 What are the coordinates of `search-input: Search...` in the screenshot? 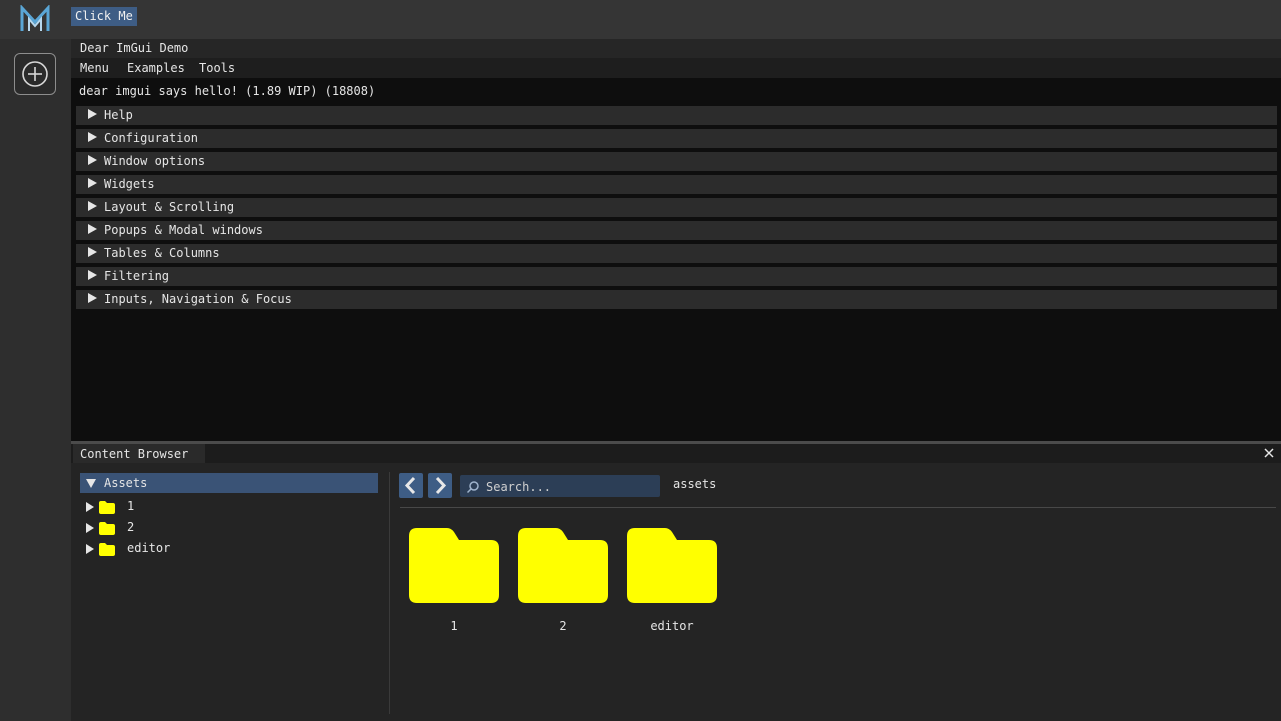 It's located at (560, 486).